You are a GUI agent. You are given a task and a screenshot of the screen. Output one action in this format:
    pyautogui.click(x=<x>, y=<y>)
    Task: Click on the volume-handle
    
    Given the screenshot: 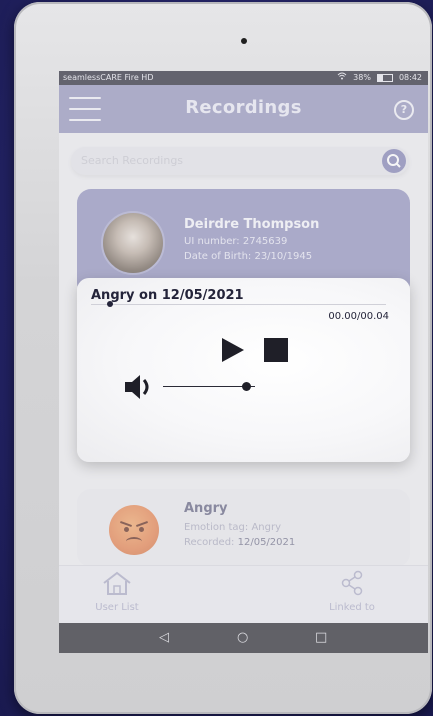 What is the action you would take?
    pyautogui.click(x=246, y=386)
    